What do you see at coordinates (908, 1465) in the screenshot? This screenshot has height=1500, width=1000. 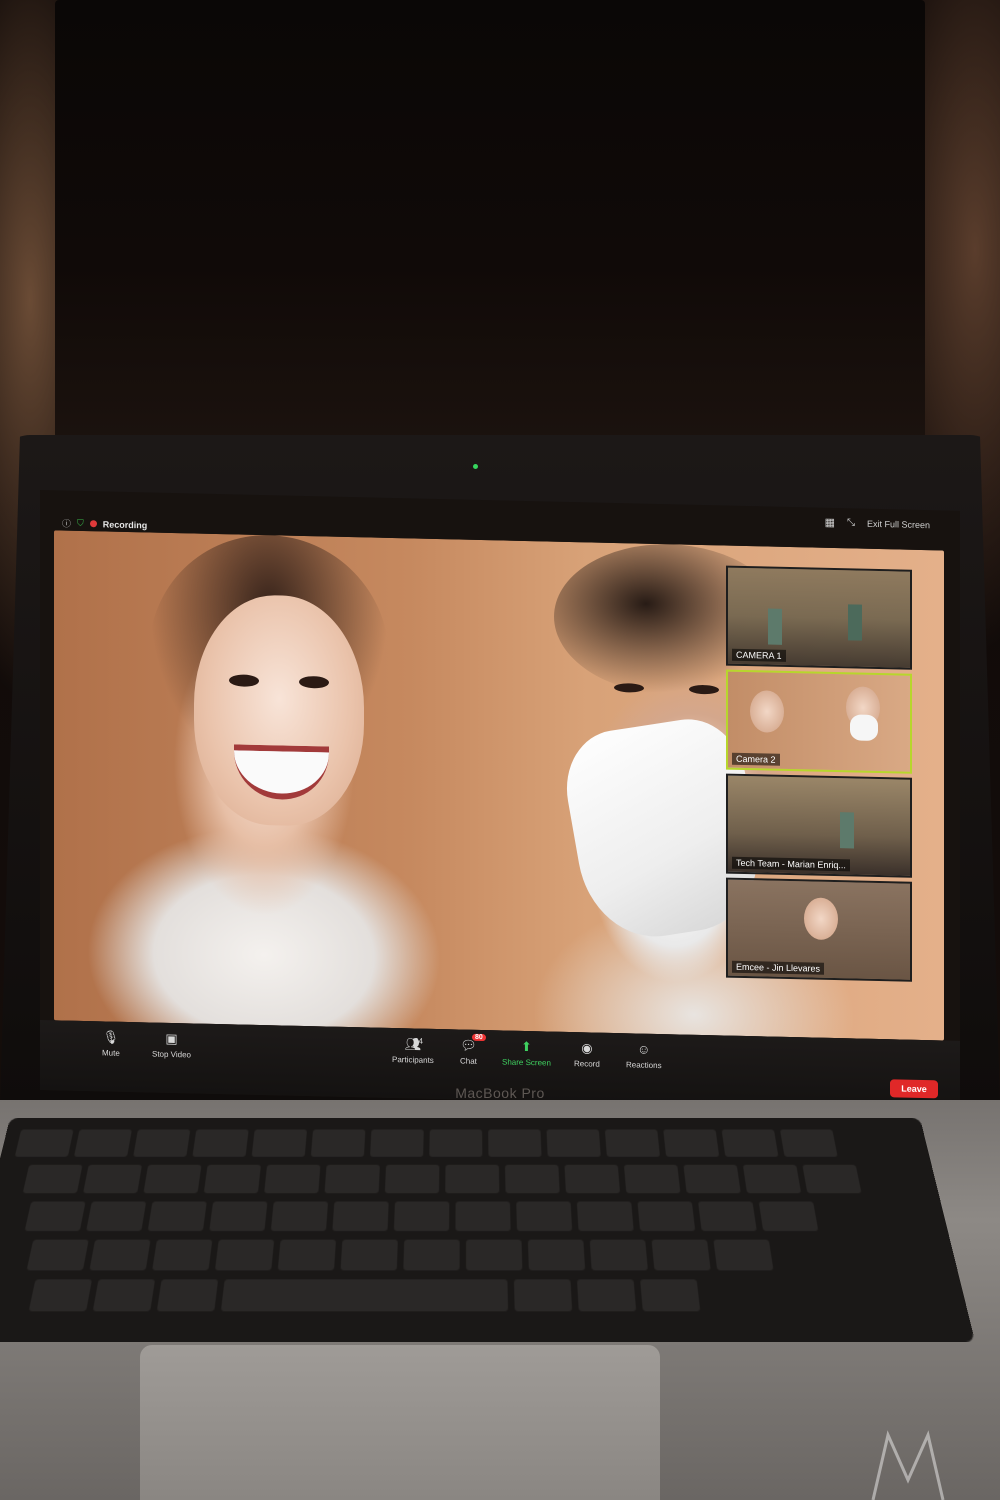 I see `photographer-logo-watermark` at bounding box center [908, 1465].